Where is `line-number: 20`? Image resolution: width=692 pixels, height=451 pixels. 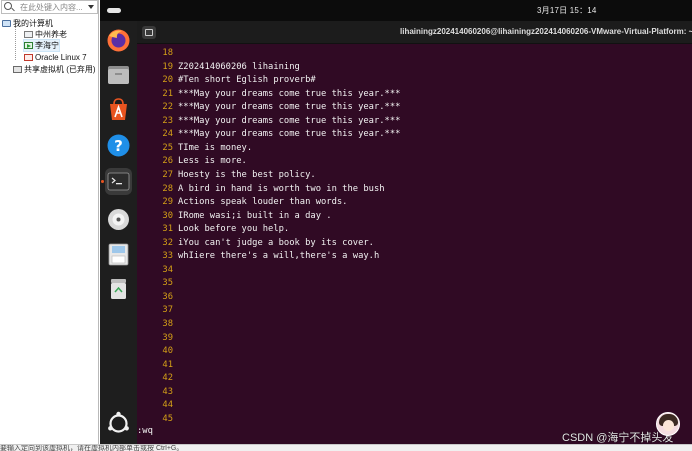
line-number: 20 is located at coordinates (167, 80).